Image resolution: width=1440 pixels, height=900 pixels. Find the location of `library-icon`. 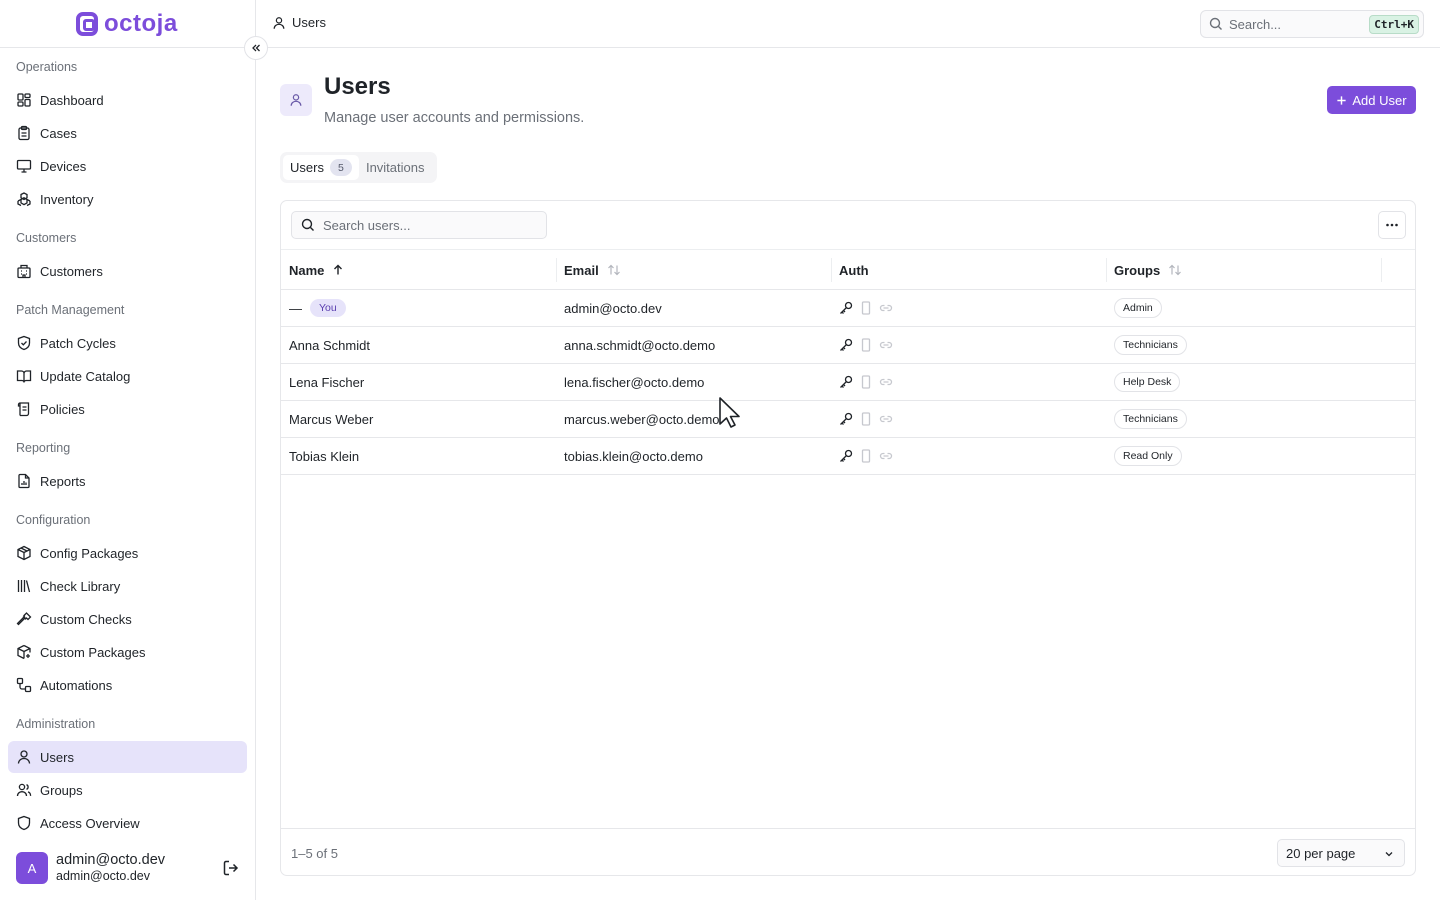

library-icon is located at coordinates (24, 586).